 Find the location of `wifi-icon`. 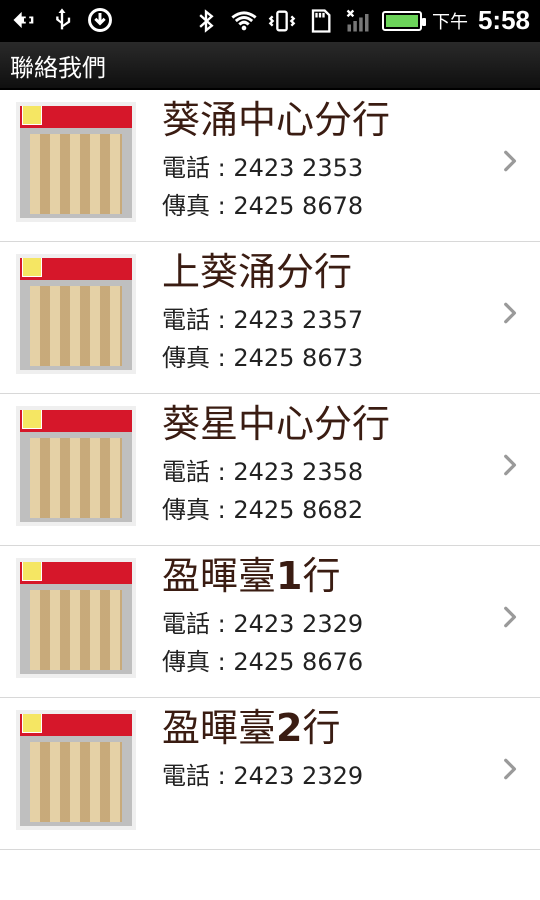

wifi-icon is located at coordinates (244, 21).